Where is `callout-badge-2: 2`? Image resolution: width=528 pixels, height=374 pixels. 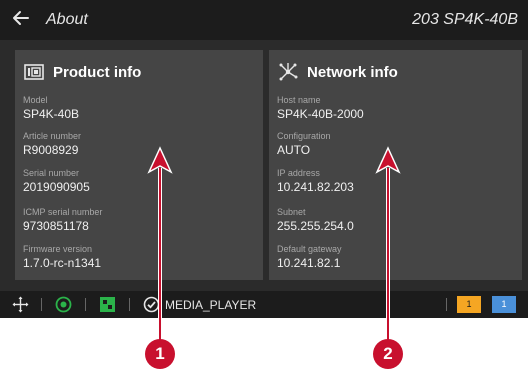
callout-badge-2: 2 is located at coordinates (388, 354).